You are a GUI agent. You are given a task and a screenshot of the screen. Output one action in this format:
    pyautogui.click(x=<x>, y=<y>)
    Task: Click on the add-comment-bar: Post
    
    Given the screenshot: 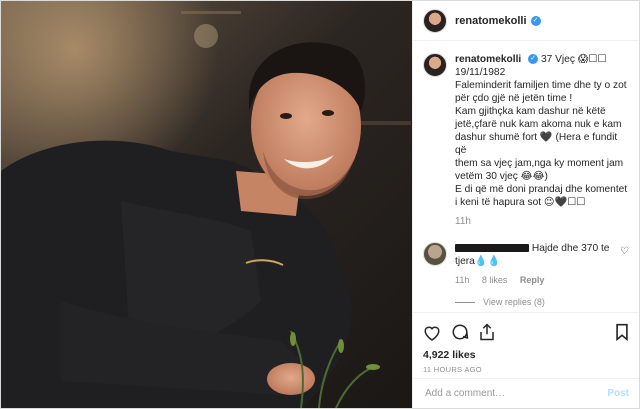 What is the action you would take?
    pyautogui.click(x=526, y=393)
    